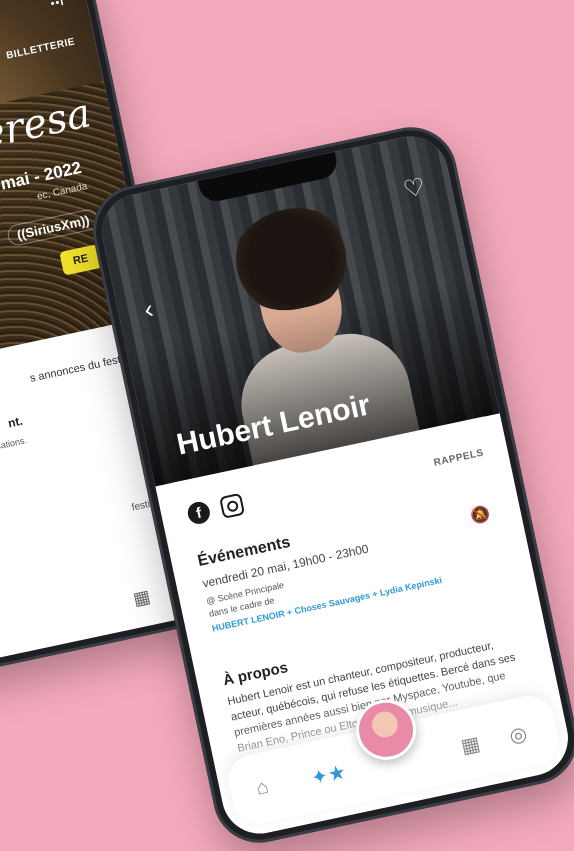  Describe the element at coordinates (518, 735) in the screenshot. I see `compass-icon: ◎` at that location.